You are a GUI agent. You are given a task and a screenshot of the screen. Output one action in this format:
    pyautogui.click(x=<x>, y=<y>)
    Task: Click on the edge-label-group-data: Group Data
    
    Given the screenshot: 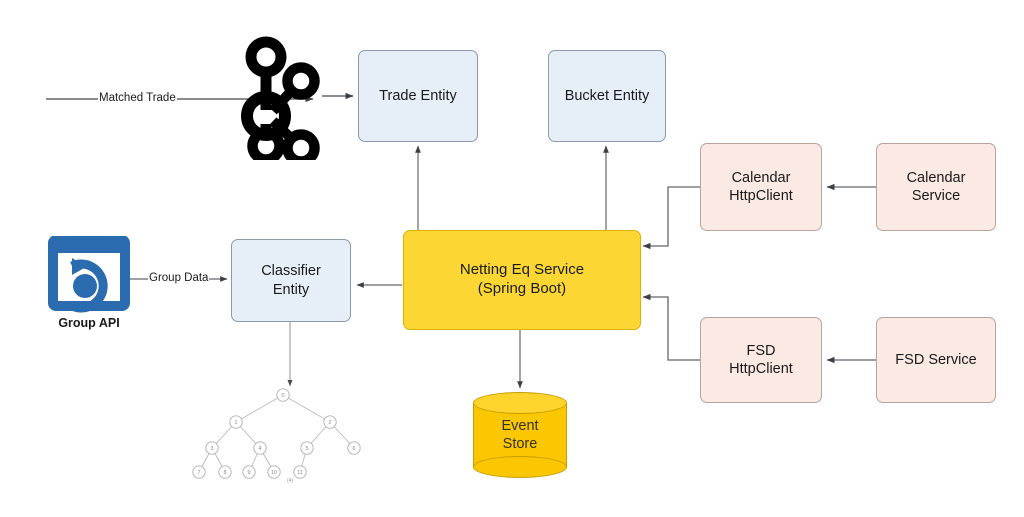 What is the action you would take?
    pyautogui.click(x=179, y=278)
    